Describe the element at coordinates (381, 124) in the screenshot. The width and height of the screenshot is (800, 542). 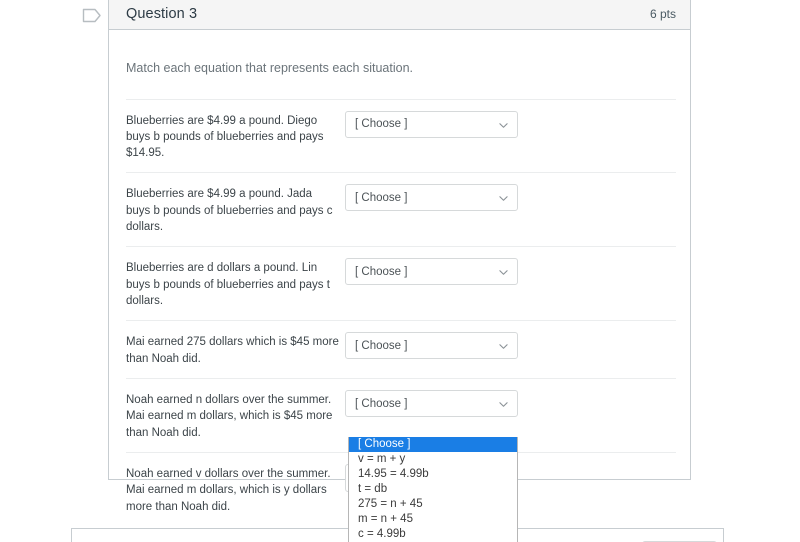
I see `match-select-0-value: [ Choose ]` at that location.